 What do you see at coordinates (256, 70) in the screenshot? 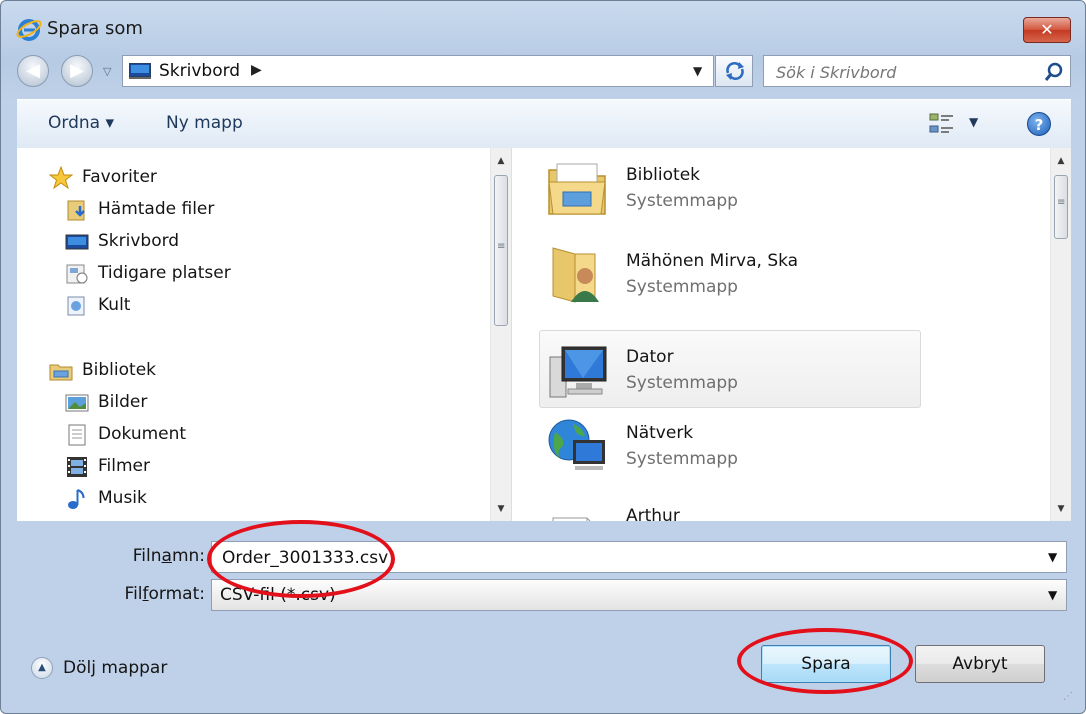
I see `breadcrumb-arrow-icon: ▶` at bounding box center [256, 70].